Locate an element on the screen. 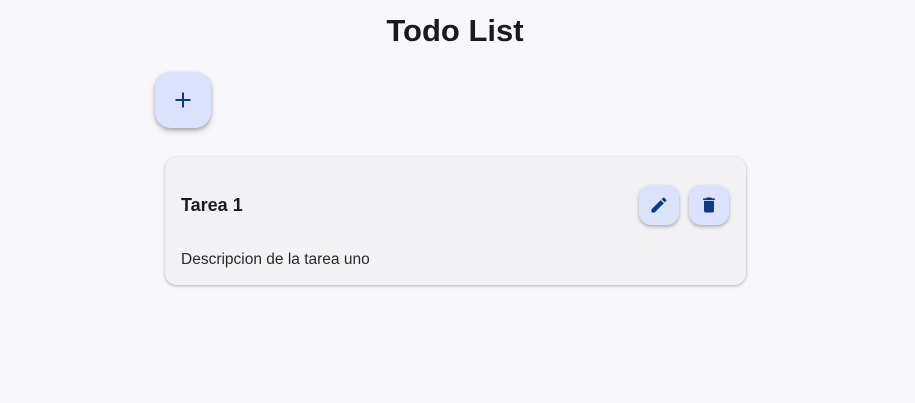 The image size is (915, 403). page-title: Todo List is located at coordinates (455, 30).